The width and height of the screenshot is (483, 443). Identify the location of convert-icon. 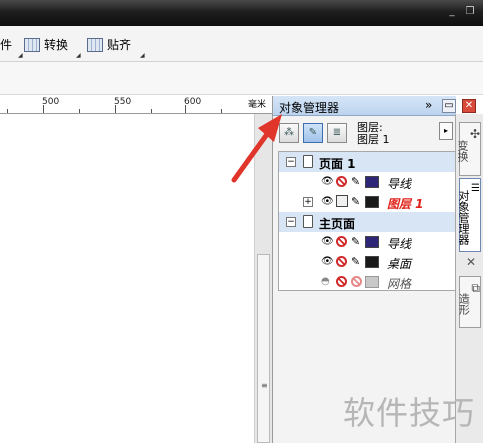
(32, 45).